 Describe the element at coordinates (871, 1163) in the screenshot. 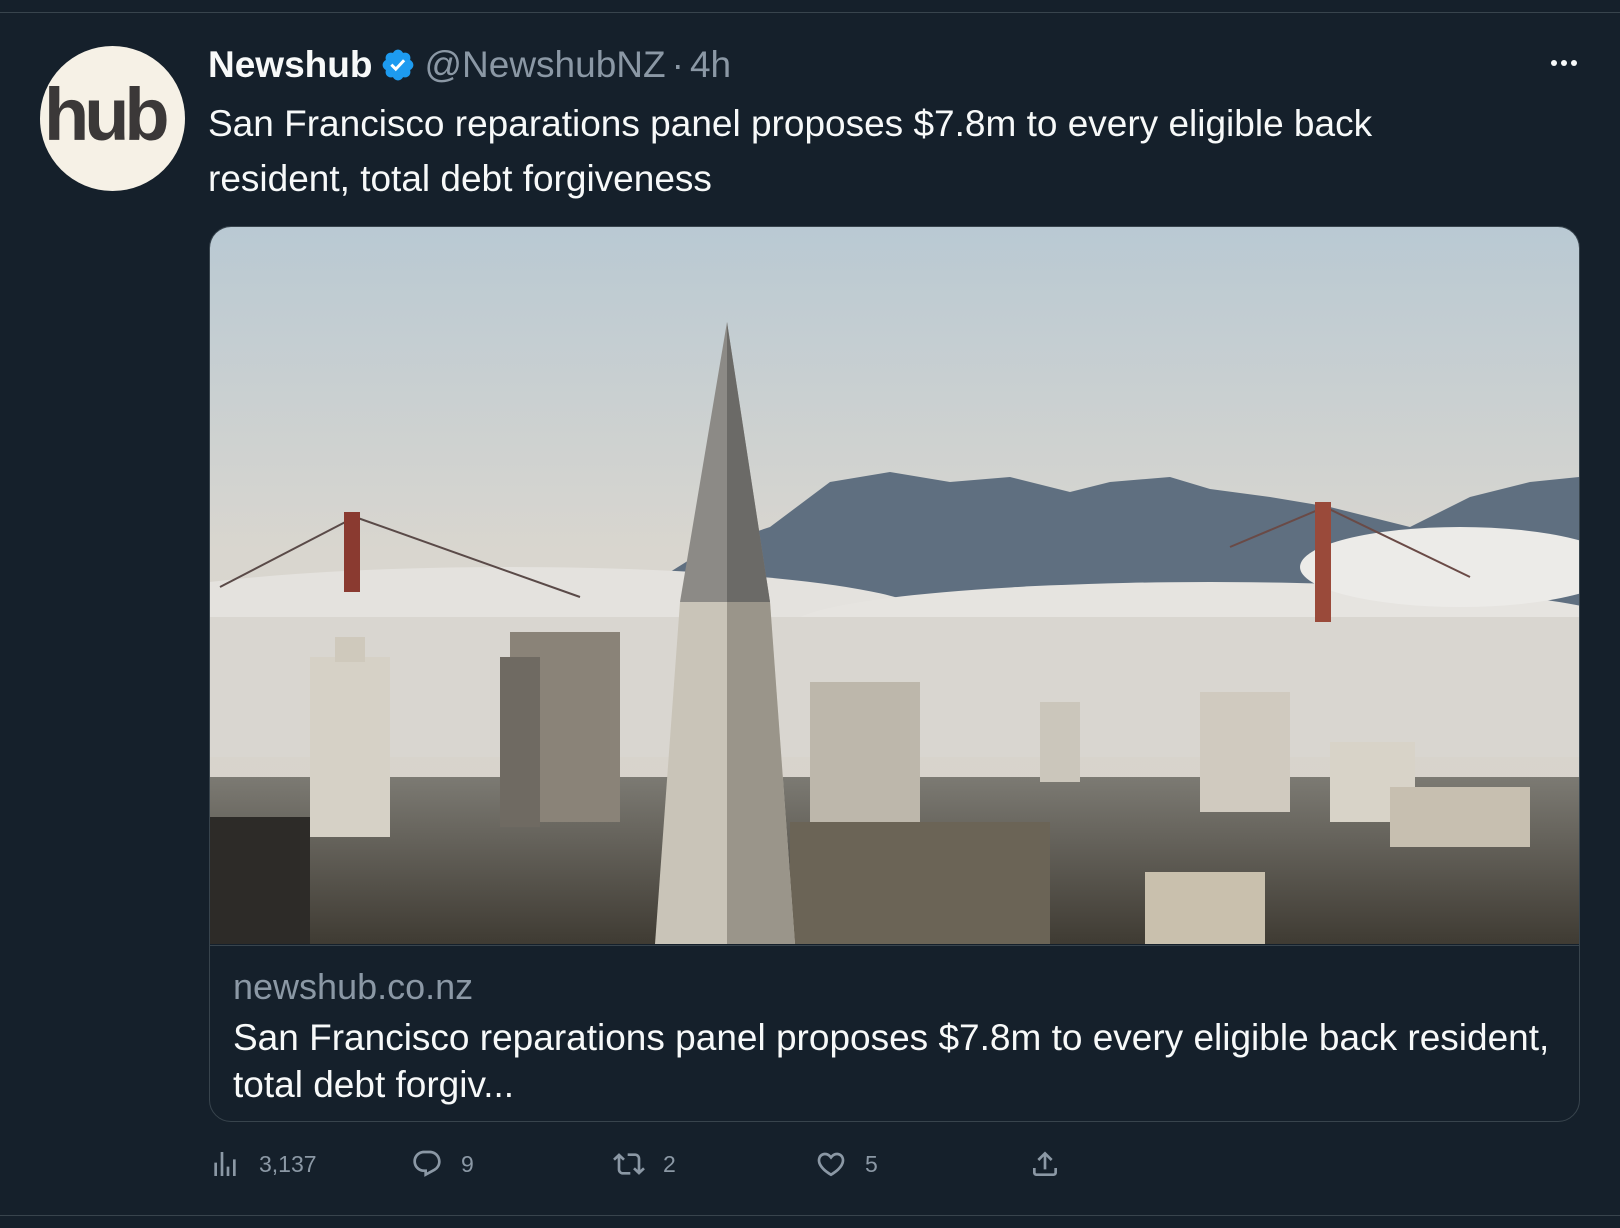

I see `like-count: 5` at that location.